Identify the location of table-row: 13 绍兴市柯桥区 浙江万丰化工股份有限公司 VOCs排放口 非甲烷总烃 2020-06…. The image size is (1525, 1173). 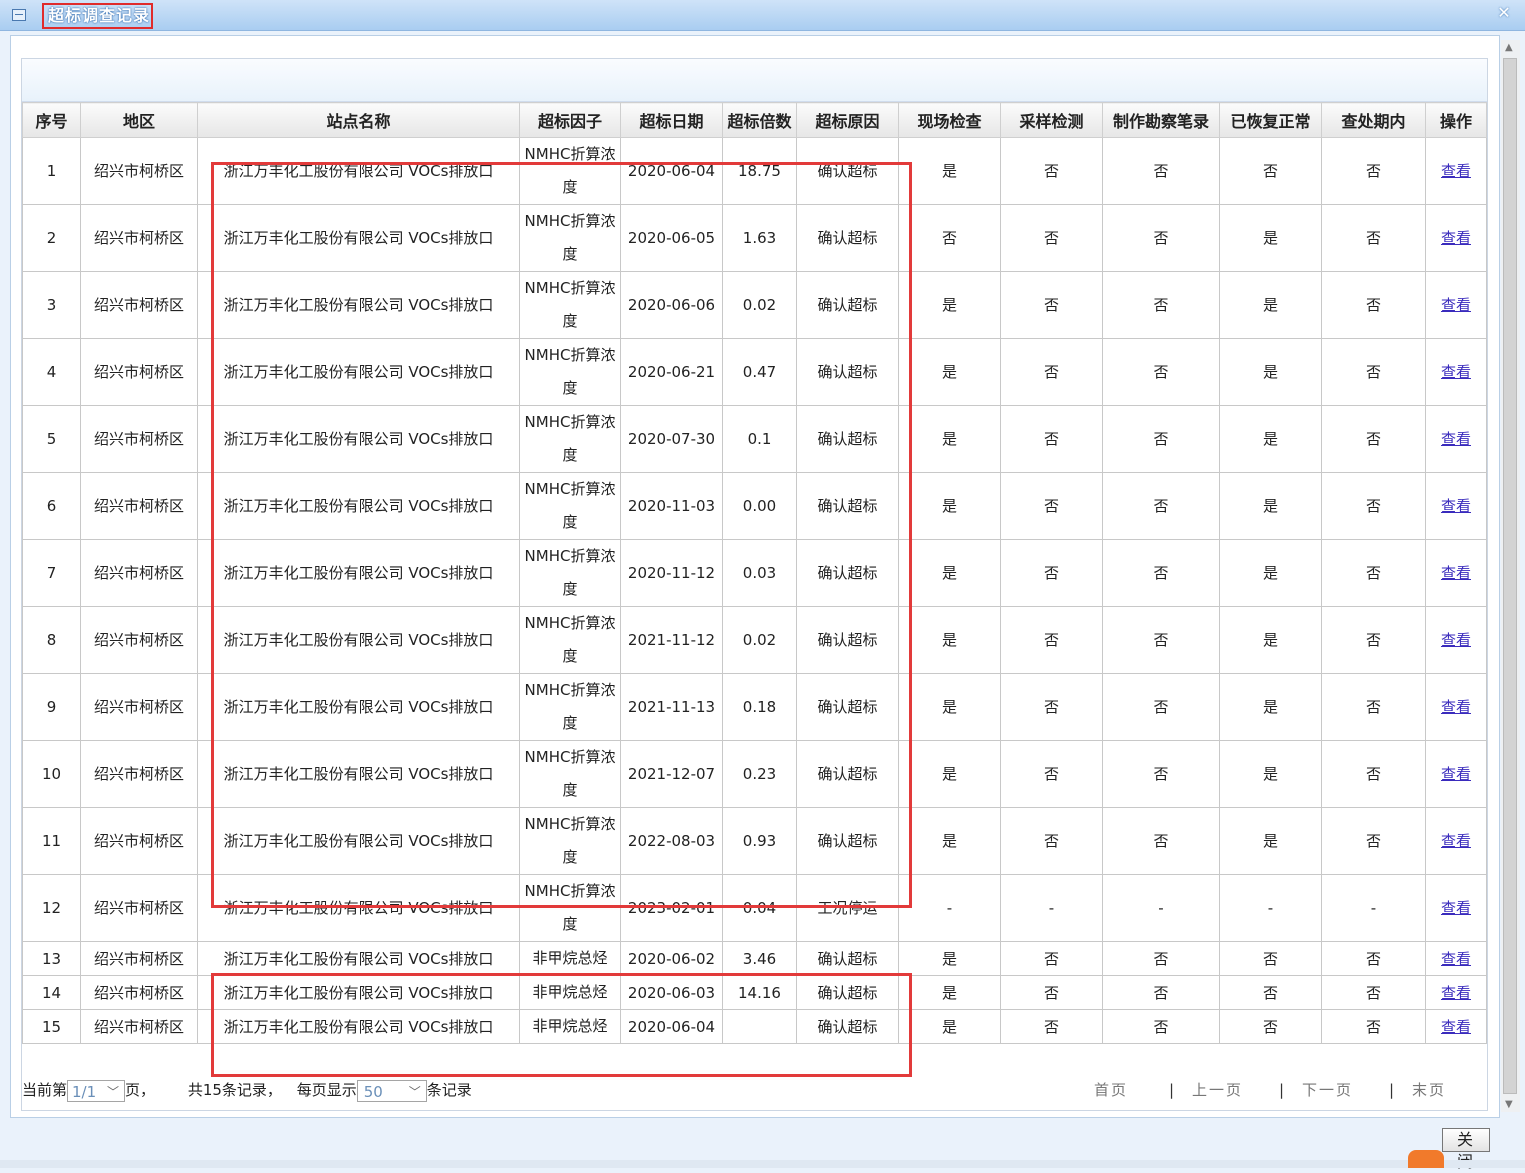
(754, 958).